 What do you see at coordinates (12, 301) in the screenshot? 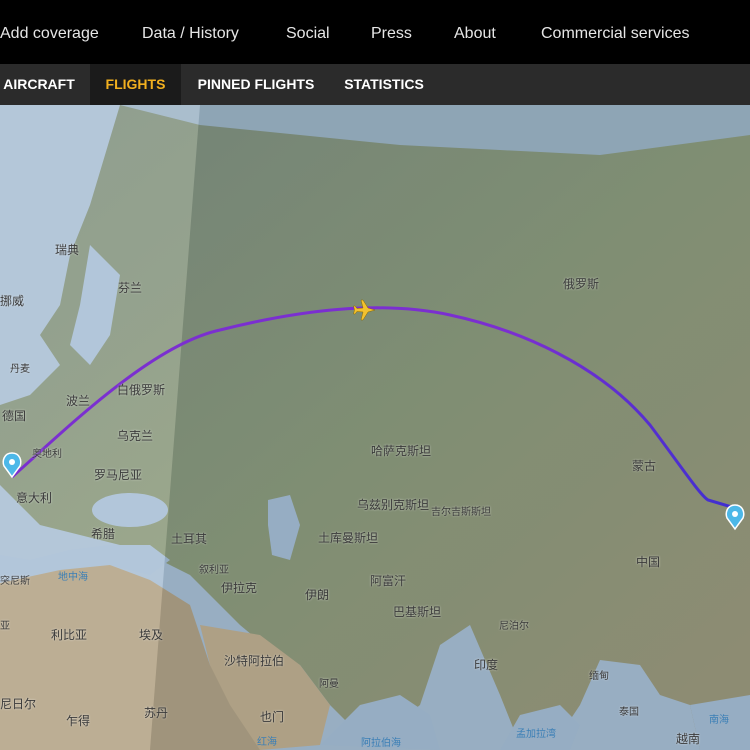
I see `label-norway: 挪威` at bounding box center [12, 301].